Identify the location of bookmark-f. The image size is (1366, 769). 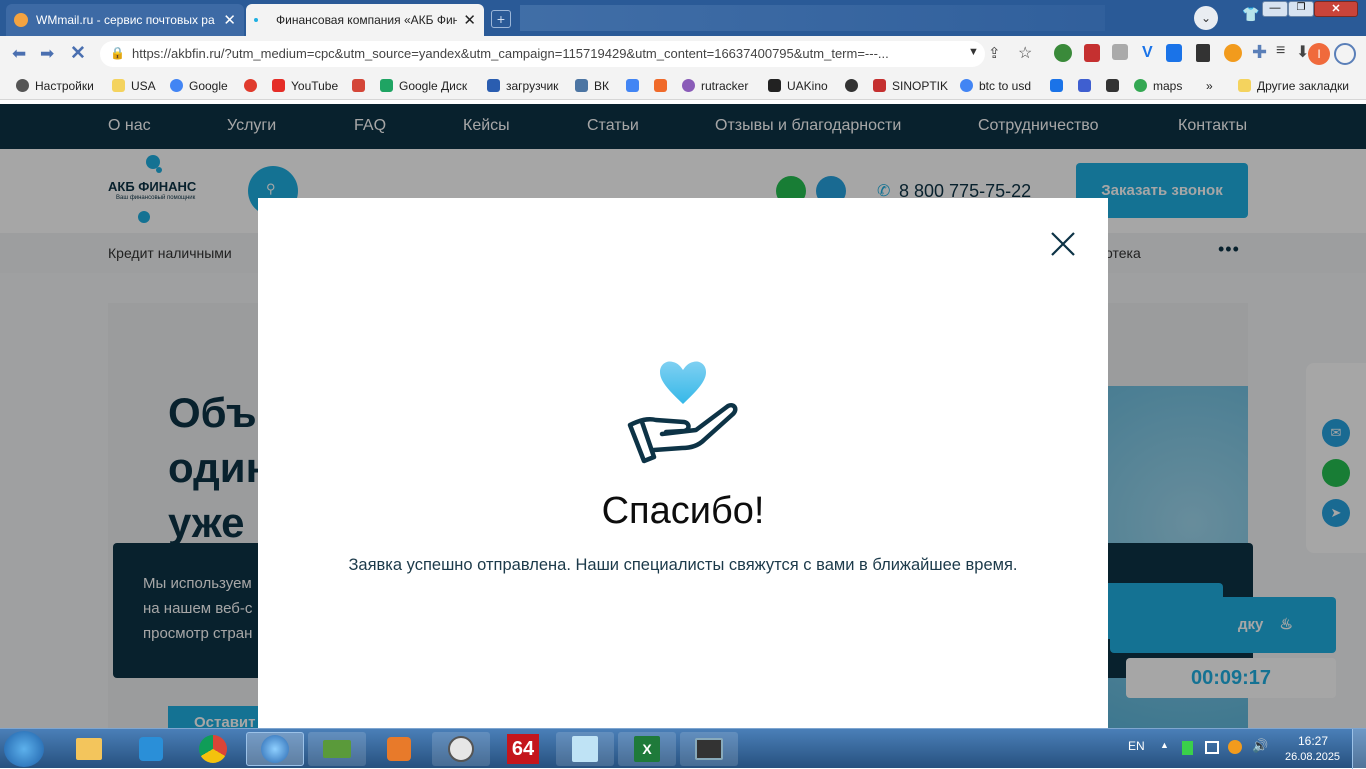
(663, 86).